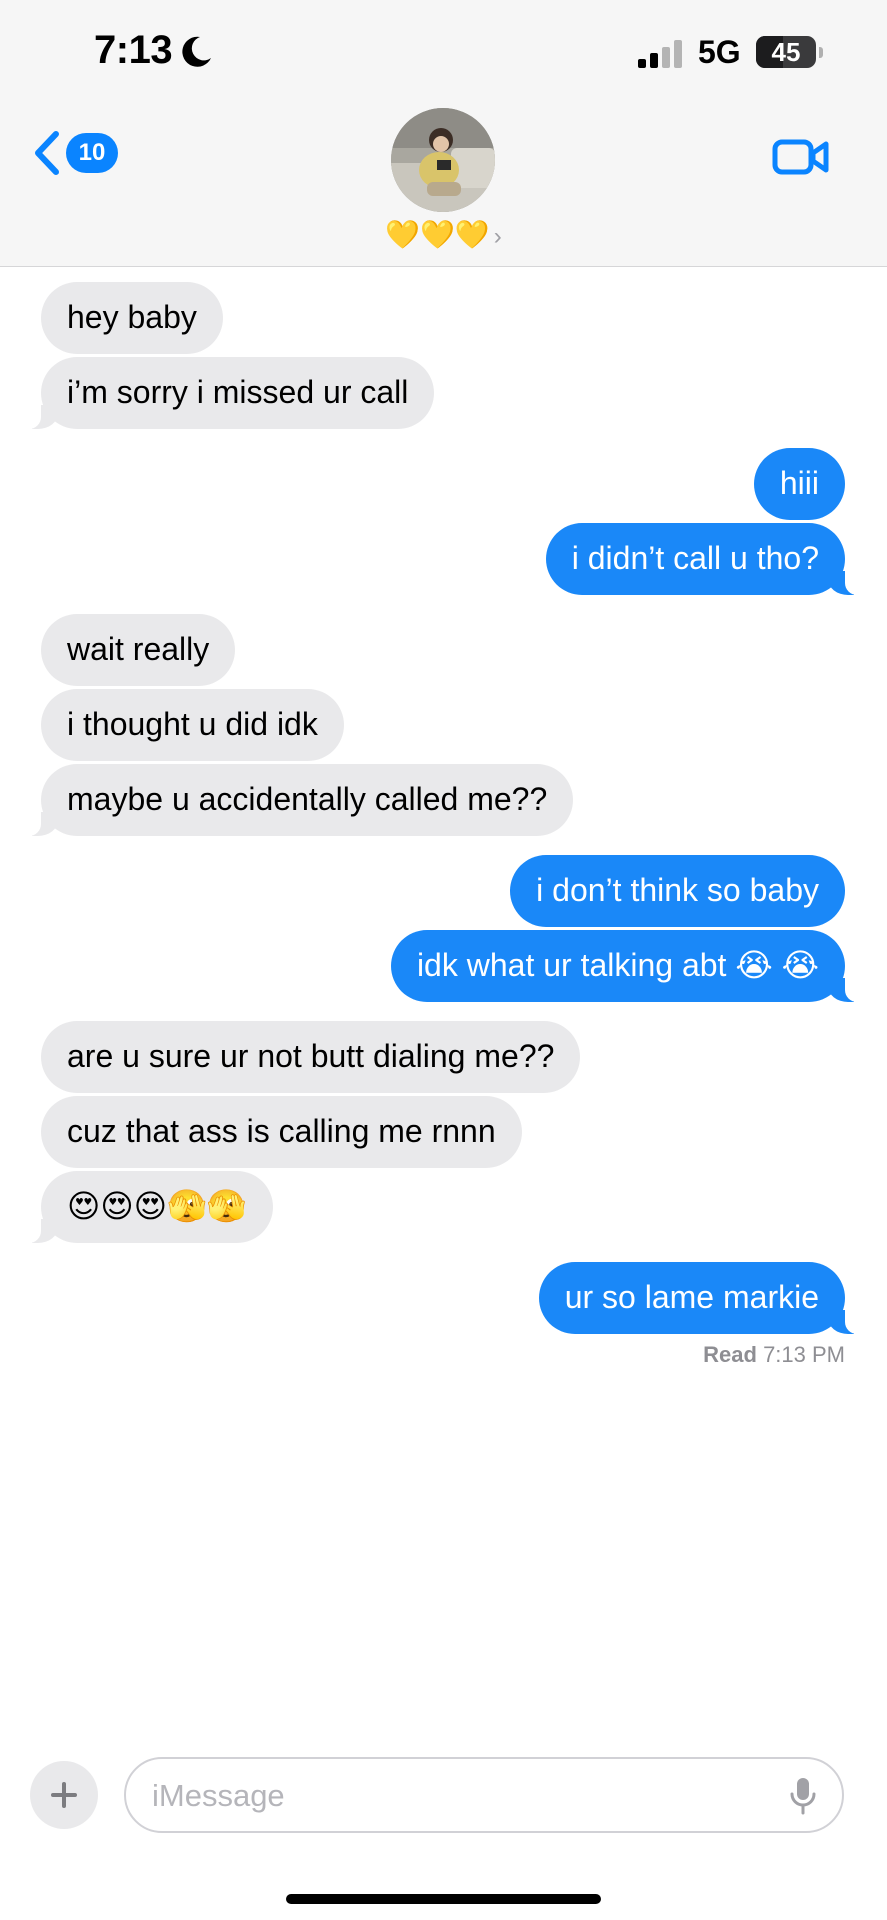 This screenshot has height=1920, width=887. Describe the element at coordinates (311, 1057) in the screenshot. I see `message-bubble-incoming: are u sure ur not butt dialing me??` at that location.